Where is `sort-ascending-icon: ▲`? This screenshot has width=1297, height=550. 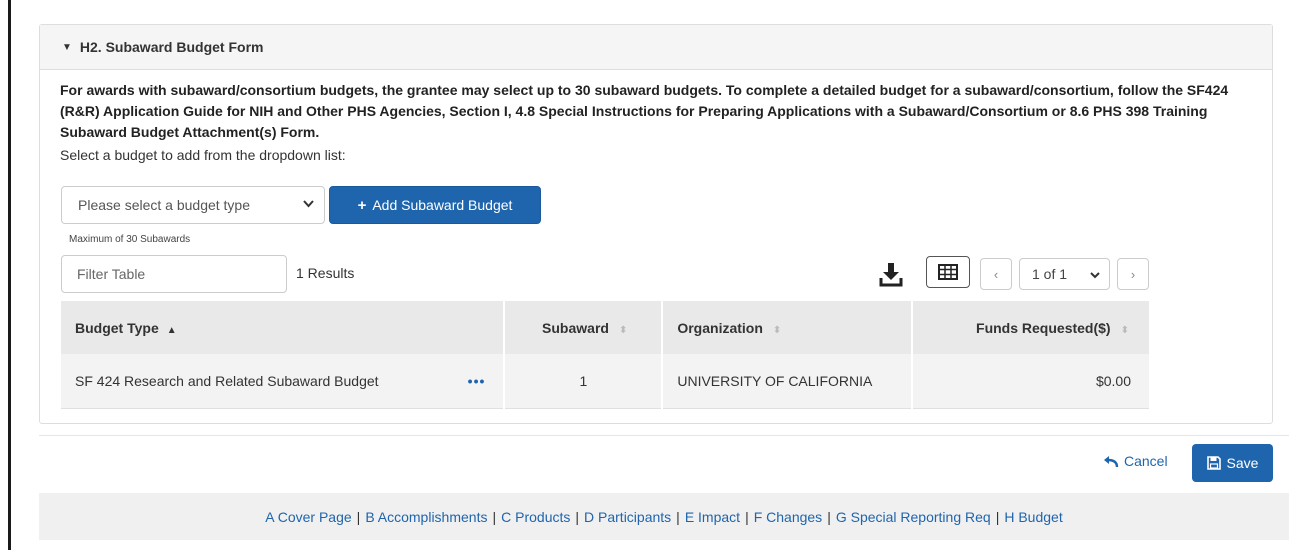
sort-ascending-icon: ▲ is located at coordinates (171, 330).